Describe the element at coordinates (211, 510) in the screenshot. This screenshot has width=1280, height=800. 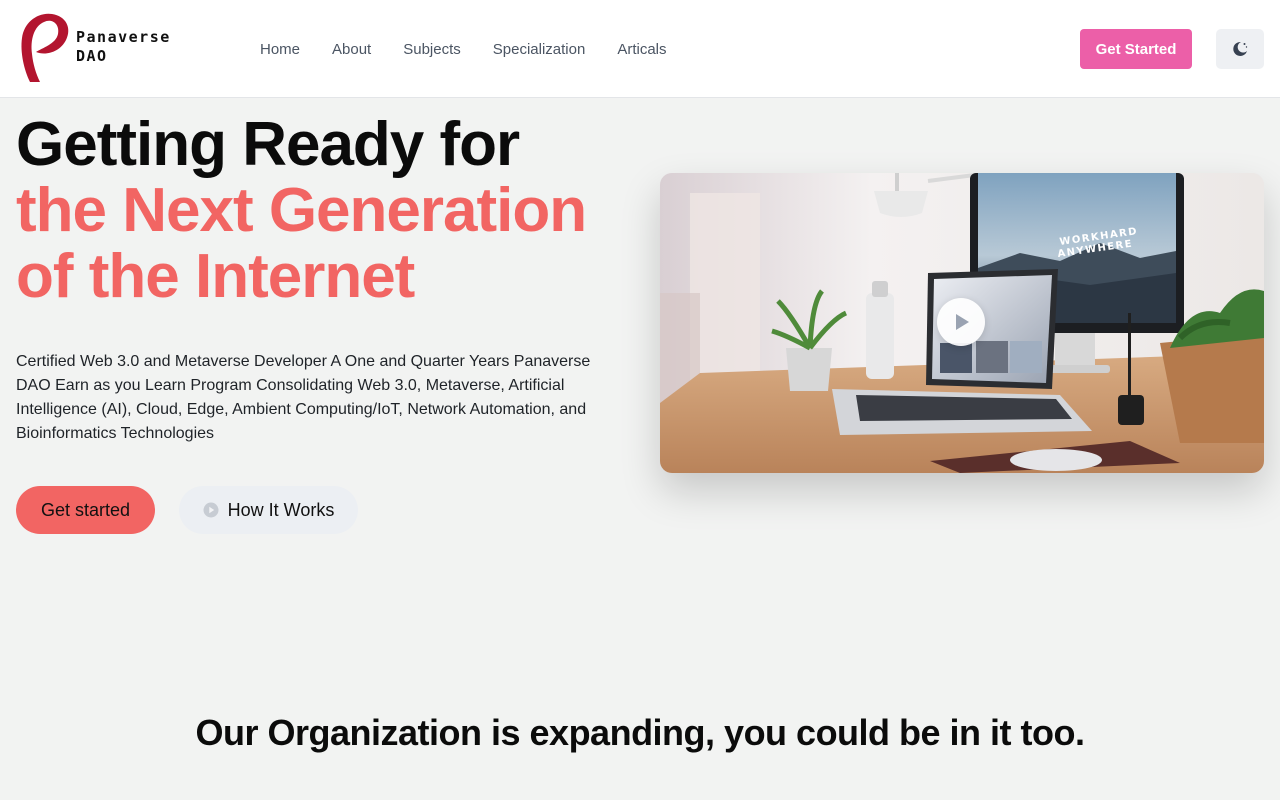
I see `play-circle-icon` at that location.